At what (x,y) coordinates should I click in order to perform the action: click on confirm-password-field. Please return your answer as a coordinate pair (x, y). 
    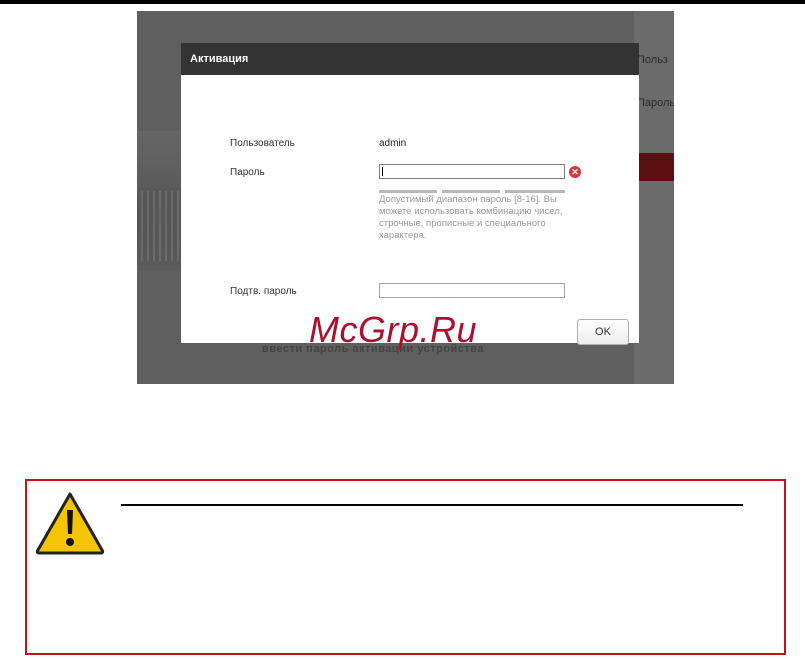
    Looking at the image, I should click on (472, 290).